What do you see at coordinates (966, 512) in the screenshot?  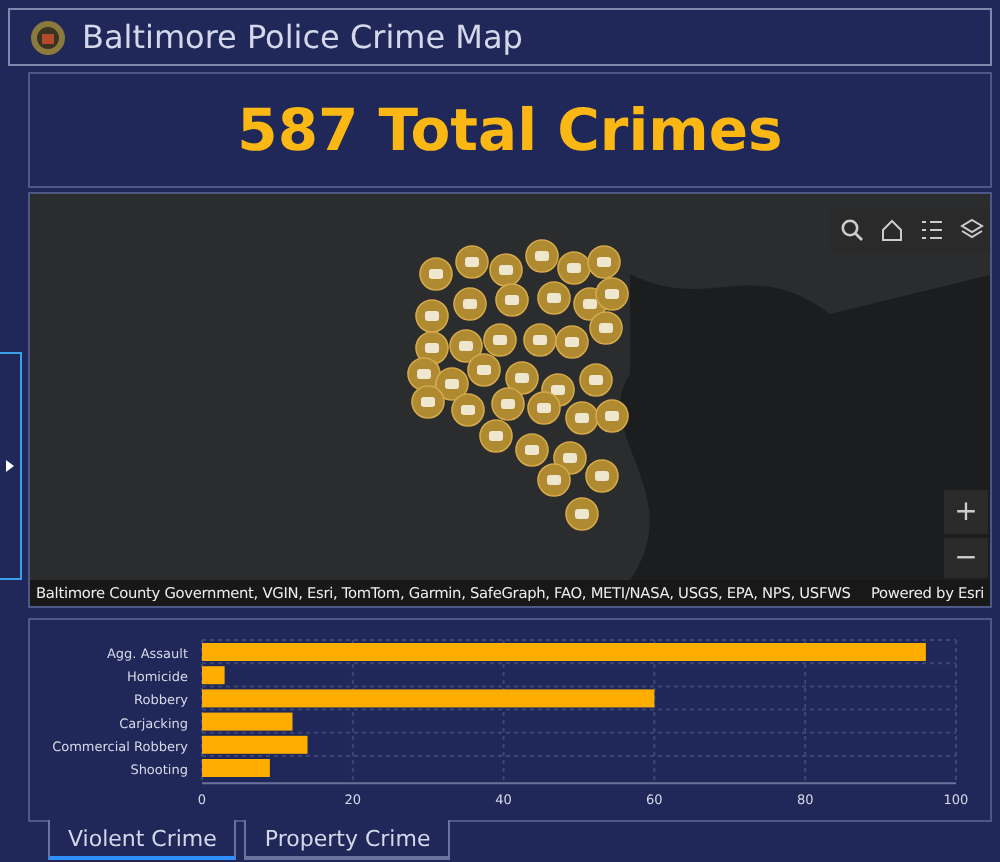 I see `zoom-in-button: +` at bounding box center [966, 512].